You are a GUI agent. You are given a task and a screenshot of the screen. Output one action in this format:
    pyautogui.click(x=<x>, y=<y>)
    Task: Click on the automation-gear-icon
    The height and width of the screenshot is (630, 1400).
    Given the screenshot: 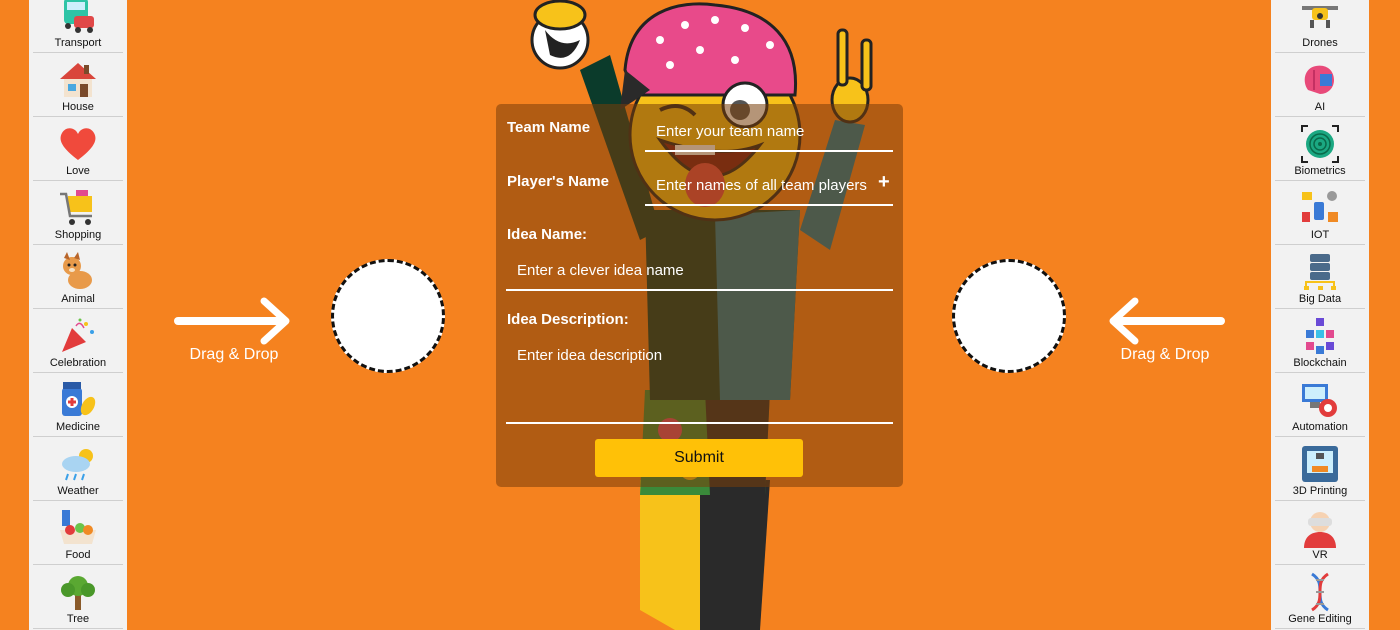 What is the action you would take?
    pyautogui.click(x=1320, y=400)
    